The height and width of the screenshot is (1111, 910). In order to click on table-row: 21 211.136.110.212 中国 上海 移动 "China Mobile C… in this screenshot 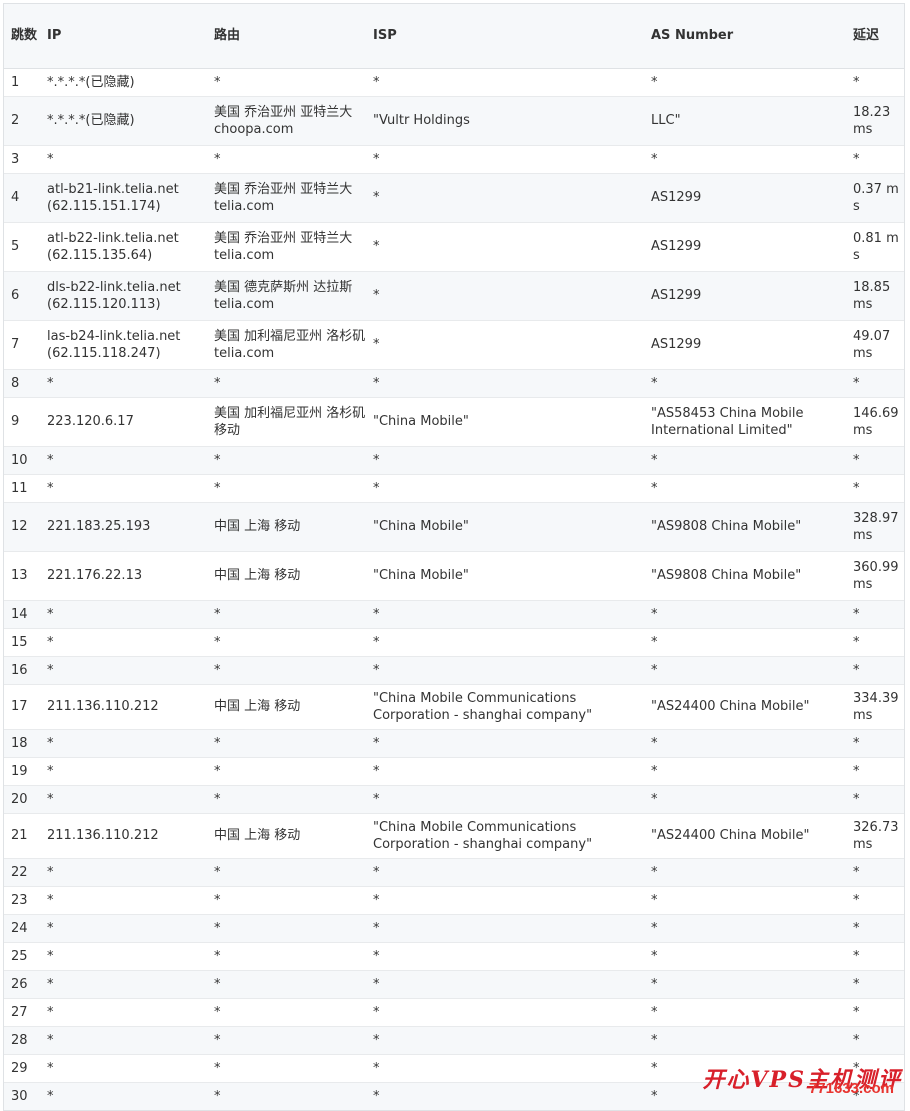, I will do `click(454, 836)`.